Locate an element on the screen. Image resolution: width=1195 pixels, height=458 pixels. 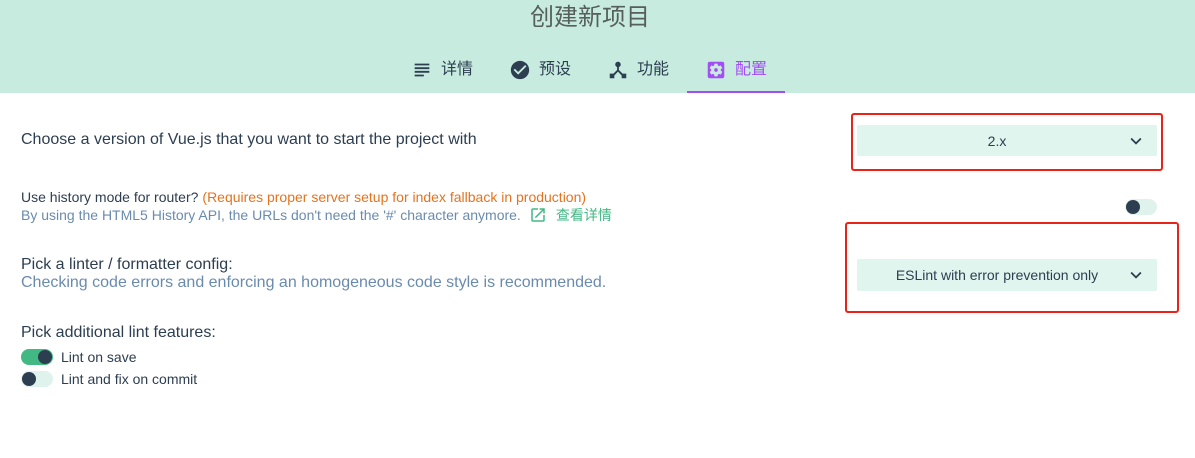
device-hub-icon is located at coordinates (618, 70).